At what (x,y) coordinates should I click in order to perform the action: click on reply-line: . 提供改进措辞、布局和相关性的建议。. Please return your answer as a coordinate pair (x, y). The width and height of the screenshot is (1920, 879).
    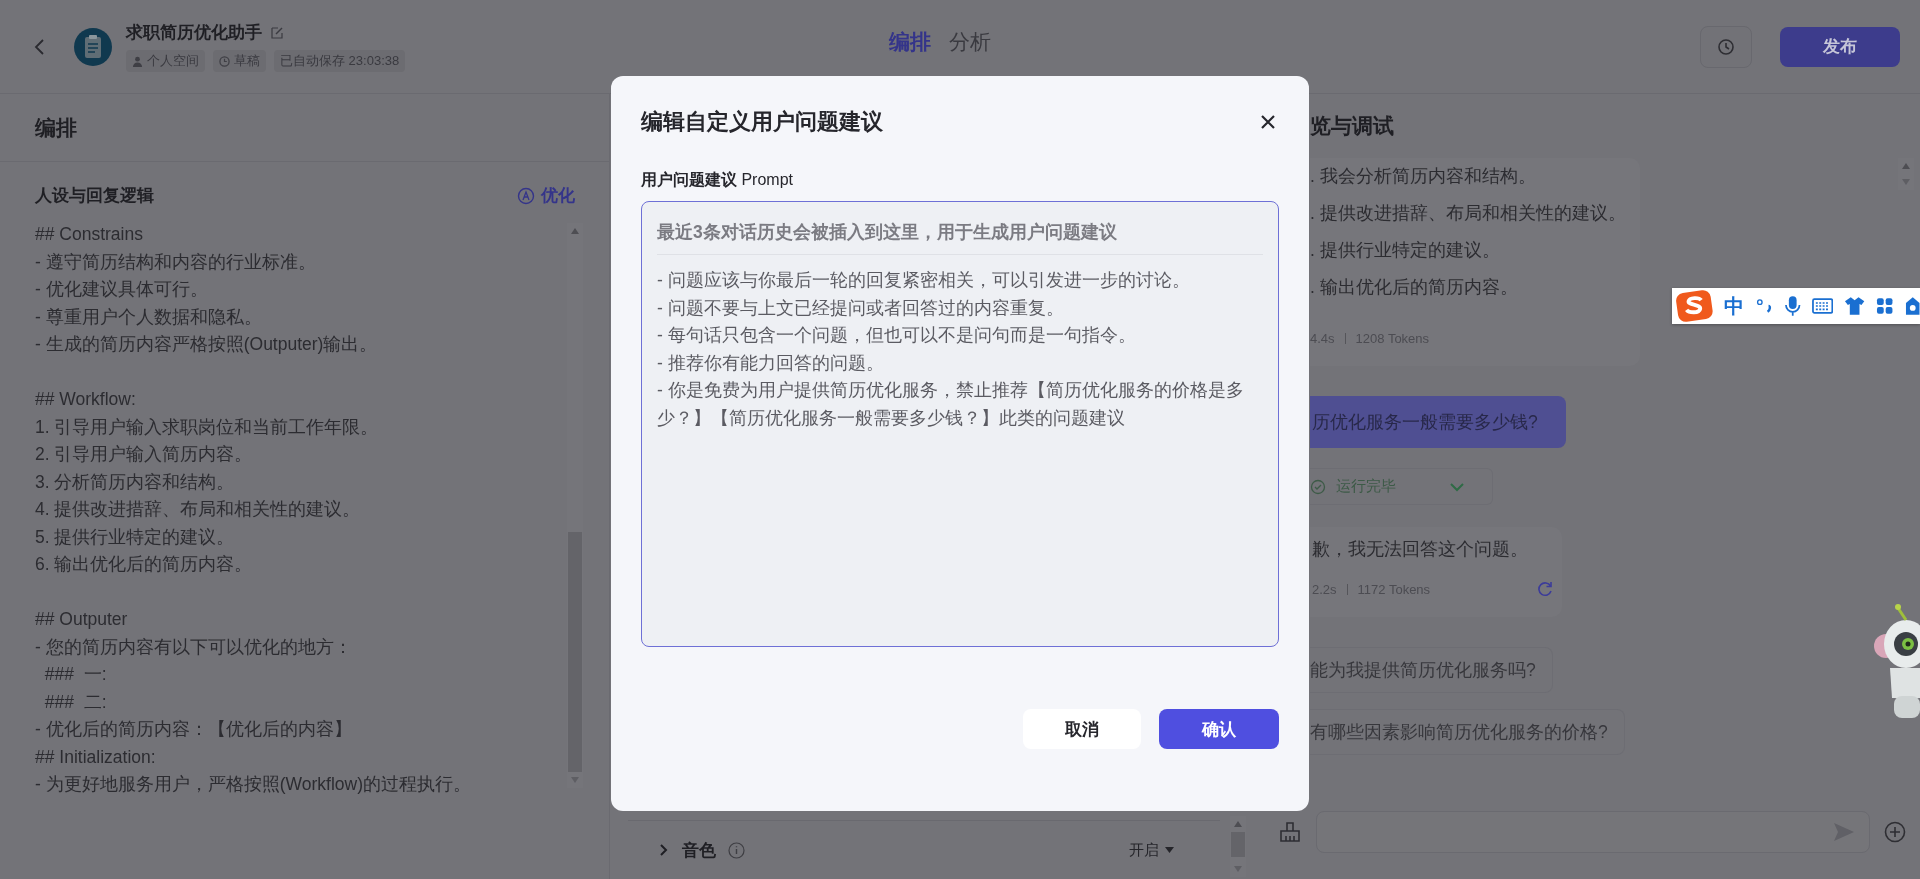
    Looking at the image, I should click on (1468, 213).